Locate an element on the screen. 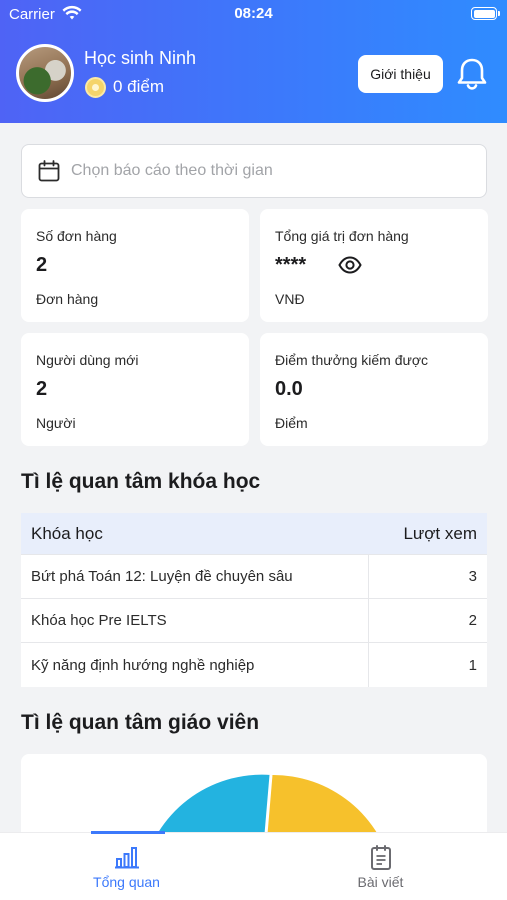  stat-unit: Người is located at coordinates (56, 423).